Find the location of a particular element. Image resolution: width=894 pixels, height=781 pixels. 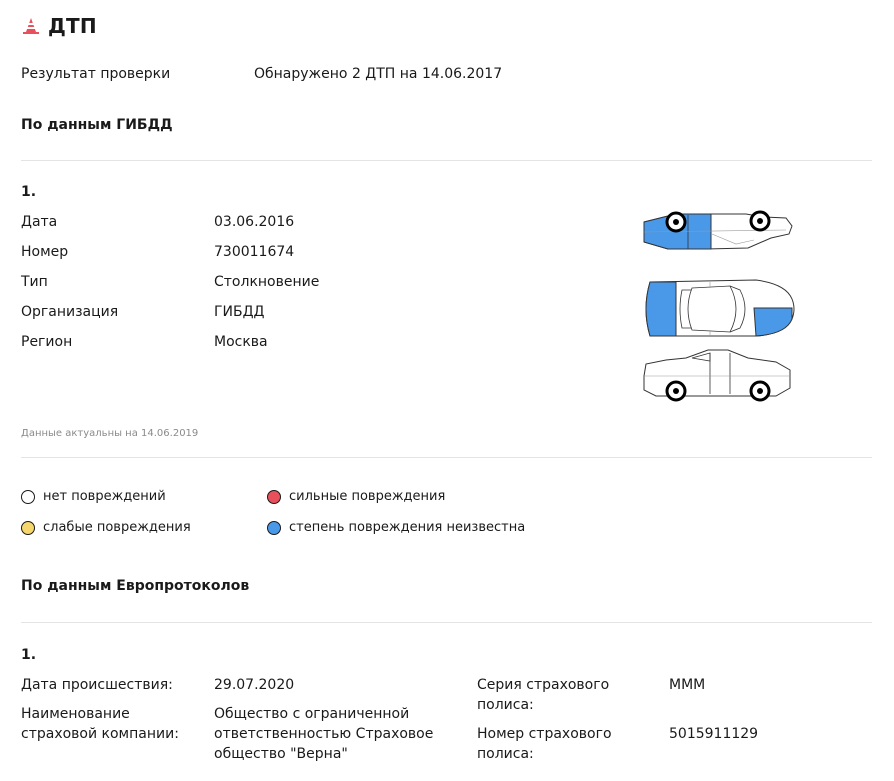

legend-light: слабые повреждения is located at coordinates (106, 527).